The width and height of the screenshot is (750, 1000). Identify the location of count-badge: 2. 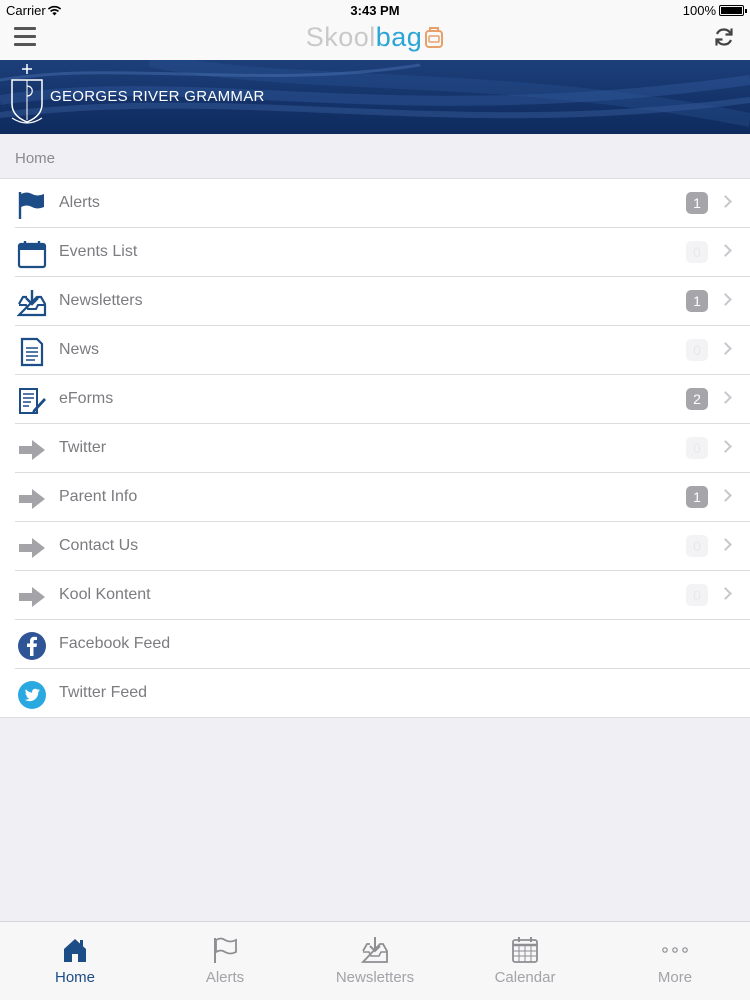
(697, 399).